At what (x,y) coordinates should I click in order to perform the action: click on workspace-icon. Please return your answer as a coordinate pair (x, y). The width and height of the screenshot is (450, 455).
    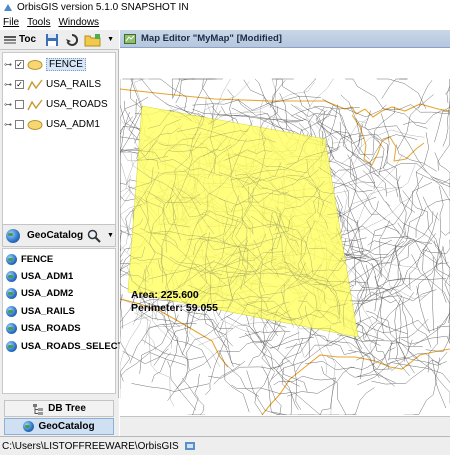
    Looking at the image, I should click on (190, 446).